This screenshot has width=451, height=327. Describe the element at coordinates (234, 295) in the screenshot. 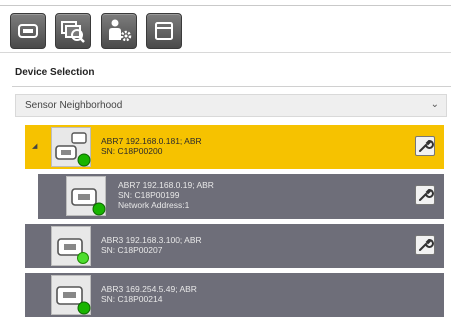

I see `device-row: ABR3 169.254.5.49; ABR SN: C18P00214` at that location.